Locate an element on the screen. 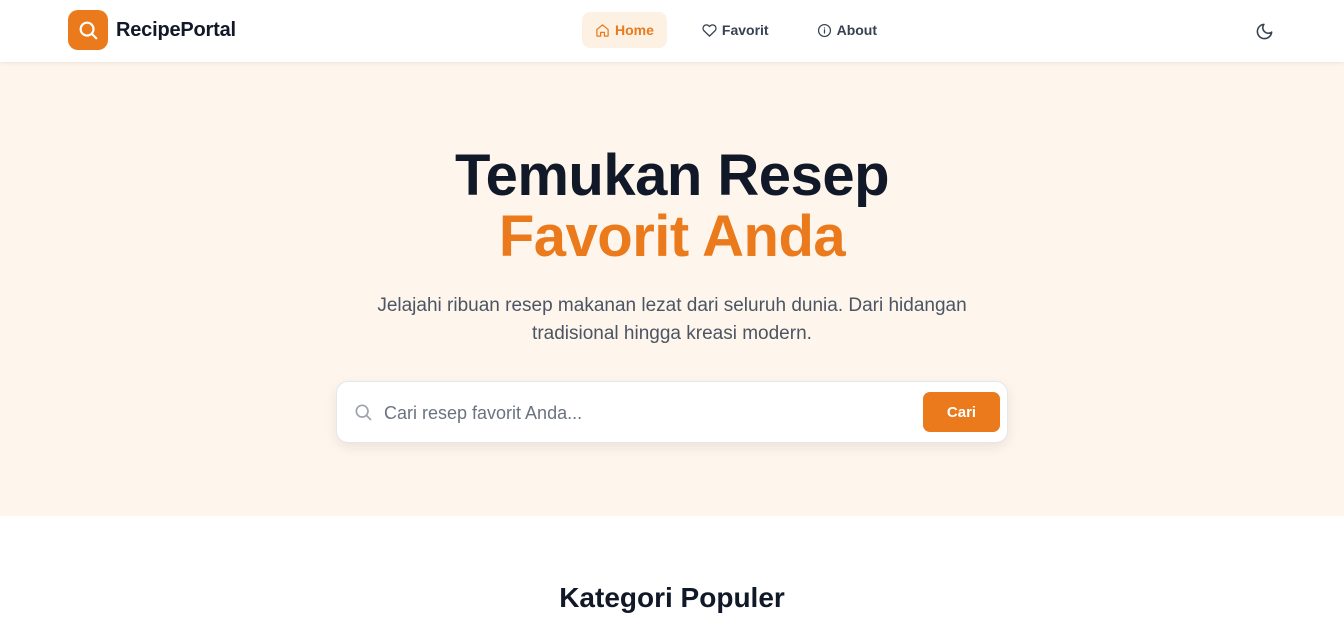 The image size is (1344, 633). nav-item-label: About is located at coordinates (857, 30).